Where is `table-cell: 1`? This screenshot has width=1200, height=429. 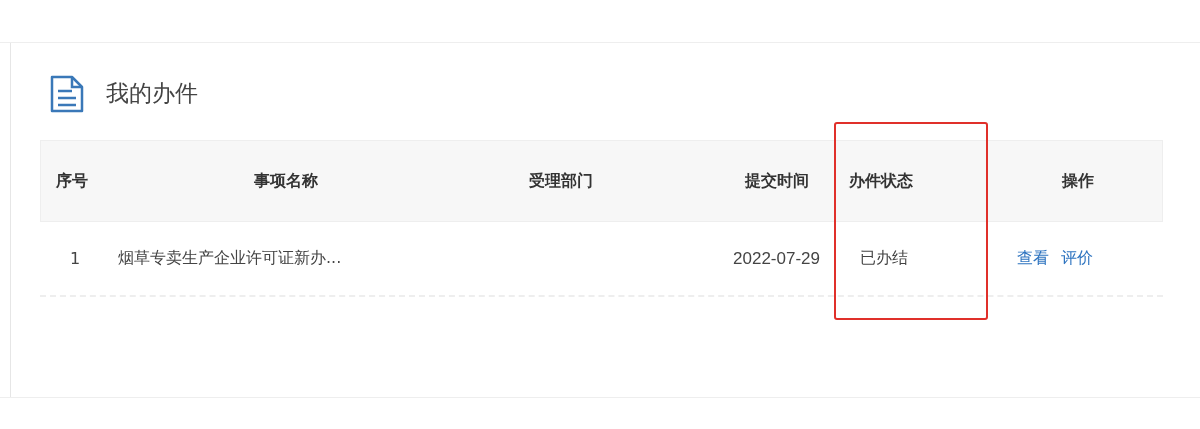
table-cell: 1 is located at coordinates (75, 258).